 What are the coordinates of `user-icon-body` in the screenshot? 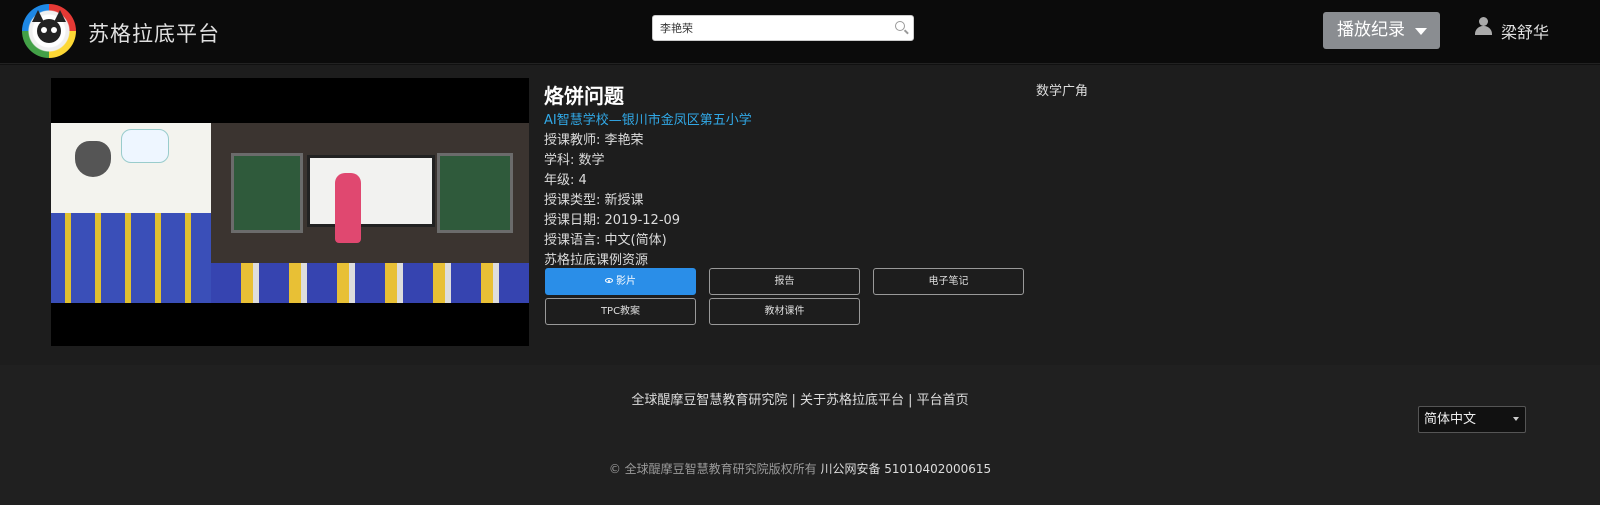 It's located at (1483, 30).